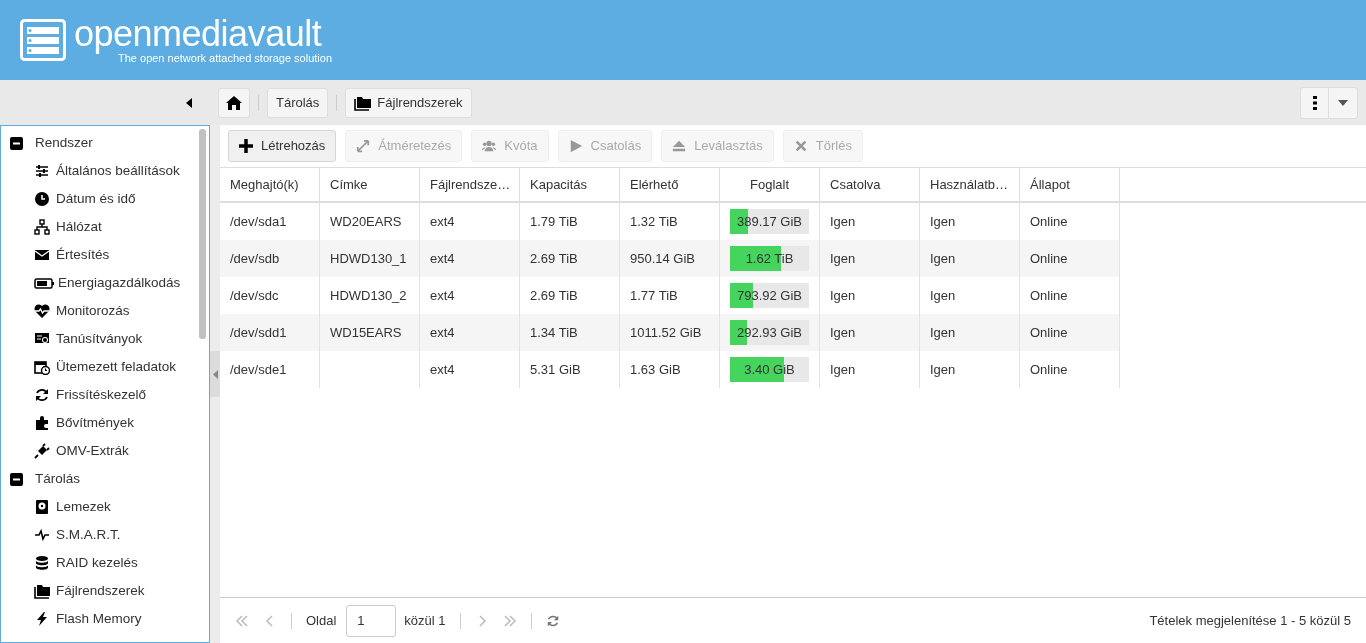 This screenshot has height=643, width=1366. What do you see at coordinates (554, 221) in the screenshot?
I see `table-cell-text: 1.79 TiB` at bounding box center [554, 221].